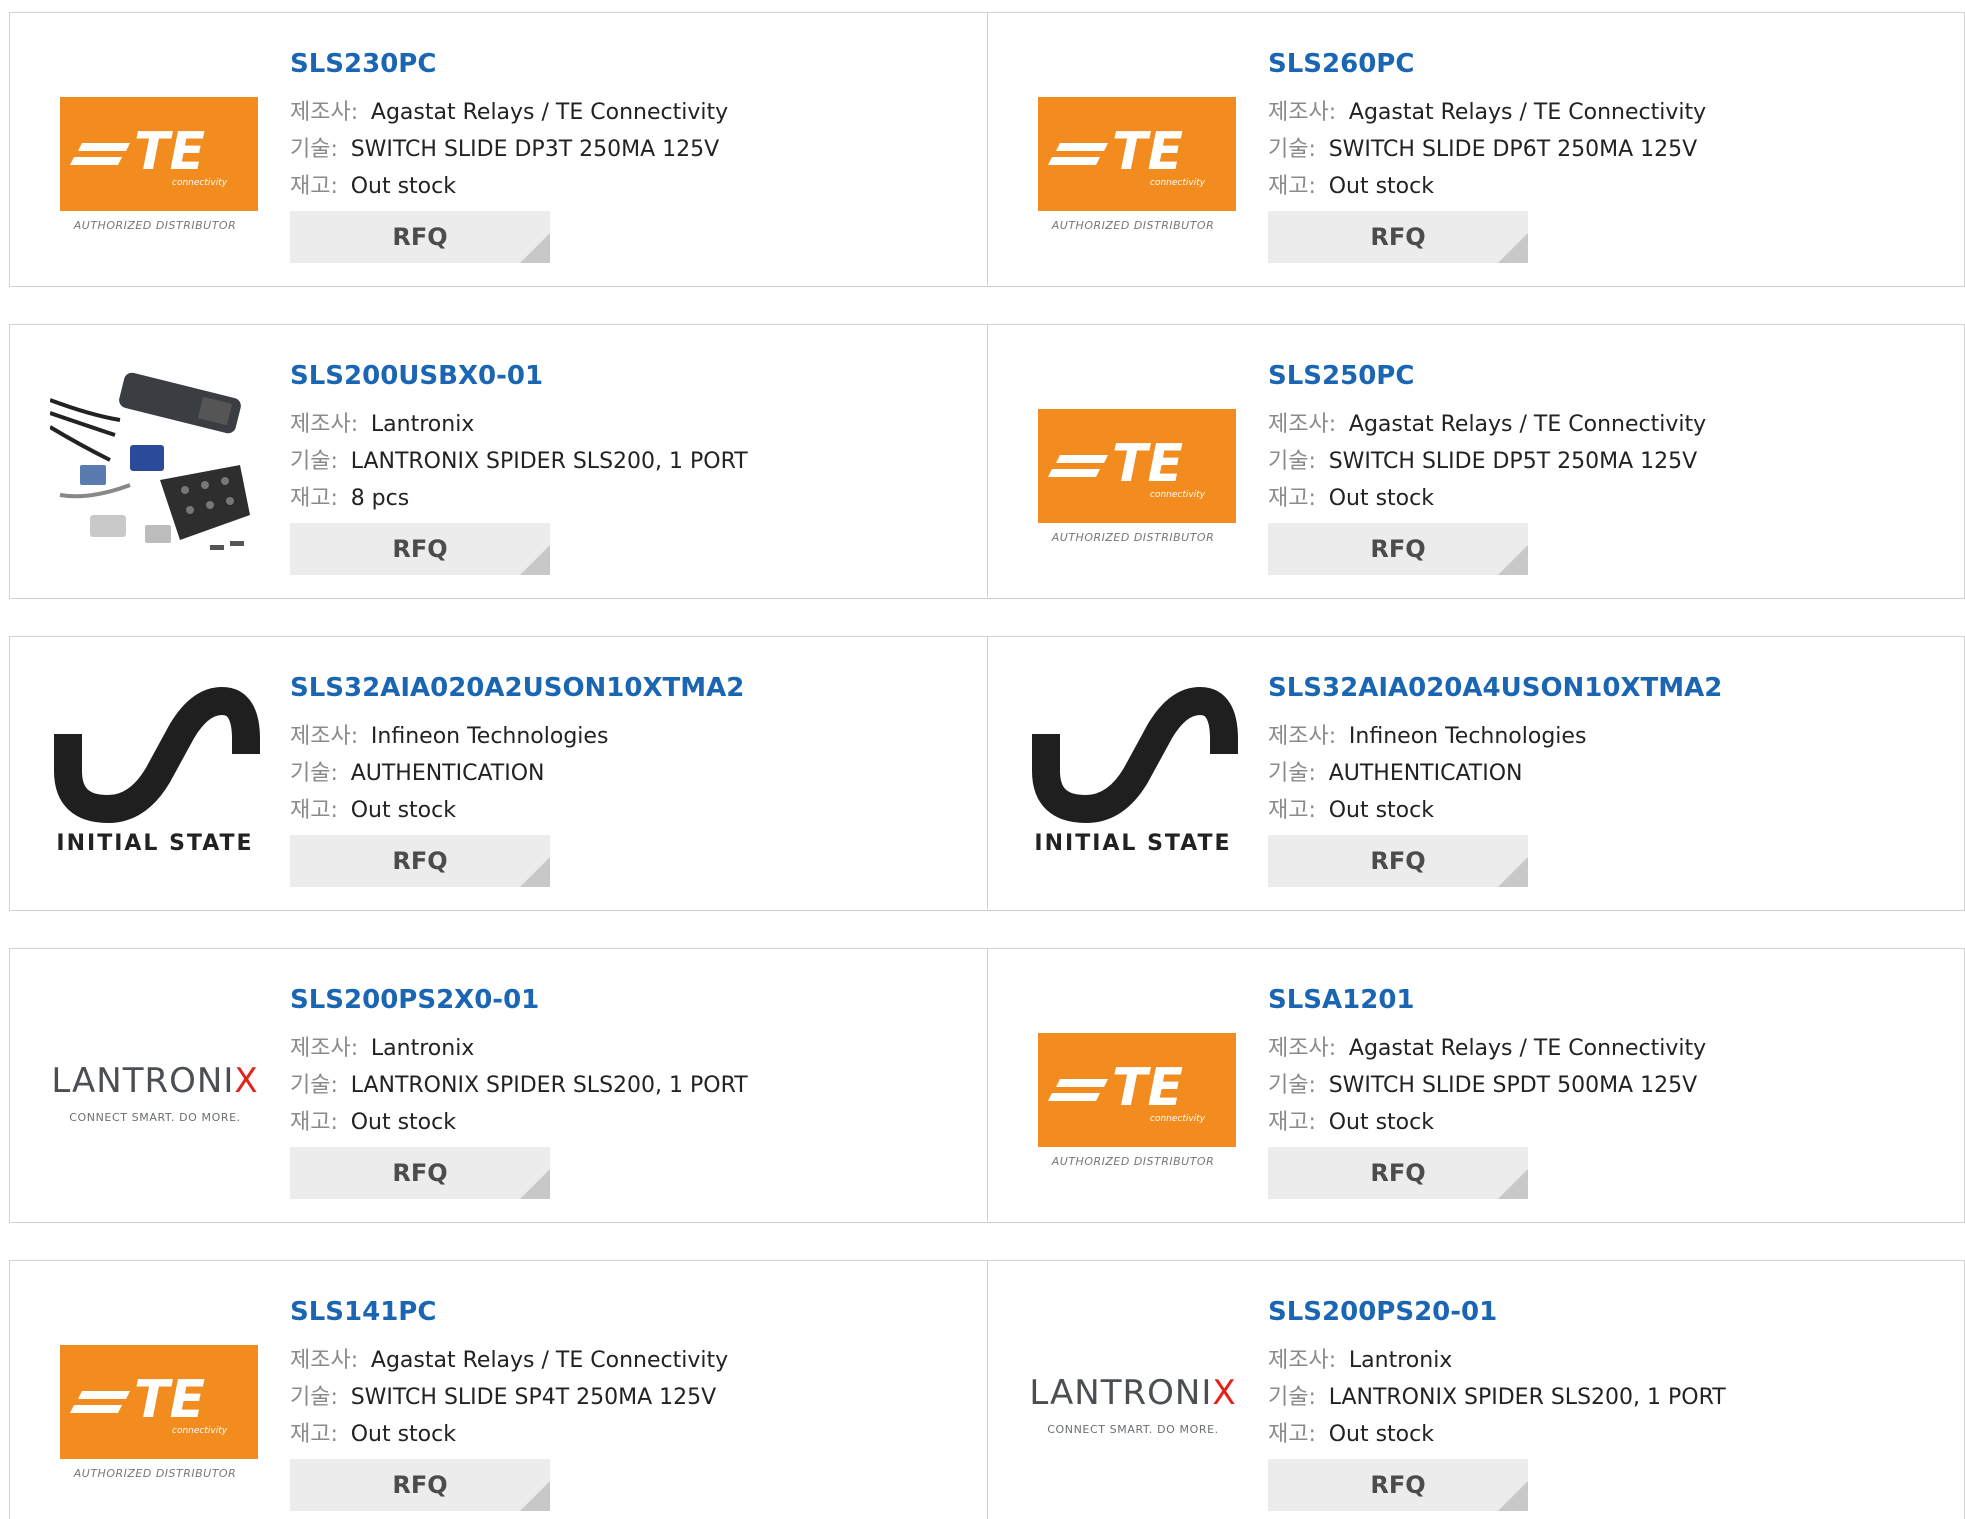 The height and width of the screenshot is (1519, 1965). What do you see at coordinates (1598, 1000) in the screenshot?
I see `part-number-link: SLSA1201` at bounding box center [1598, 1000].